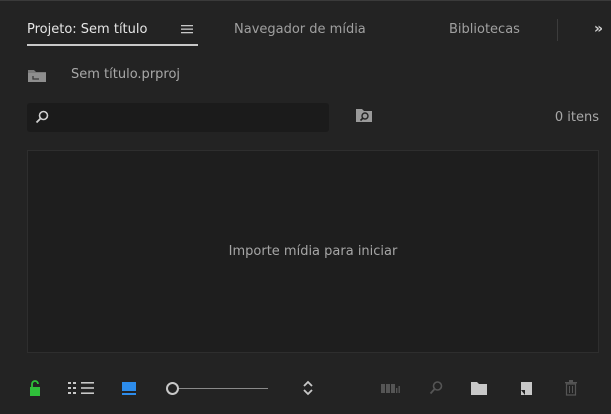  Describe the element at coordinates (436, 388) in the screenshot. I see `find-icon` at that location.